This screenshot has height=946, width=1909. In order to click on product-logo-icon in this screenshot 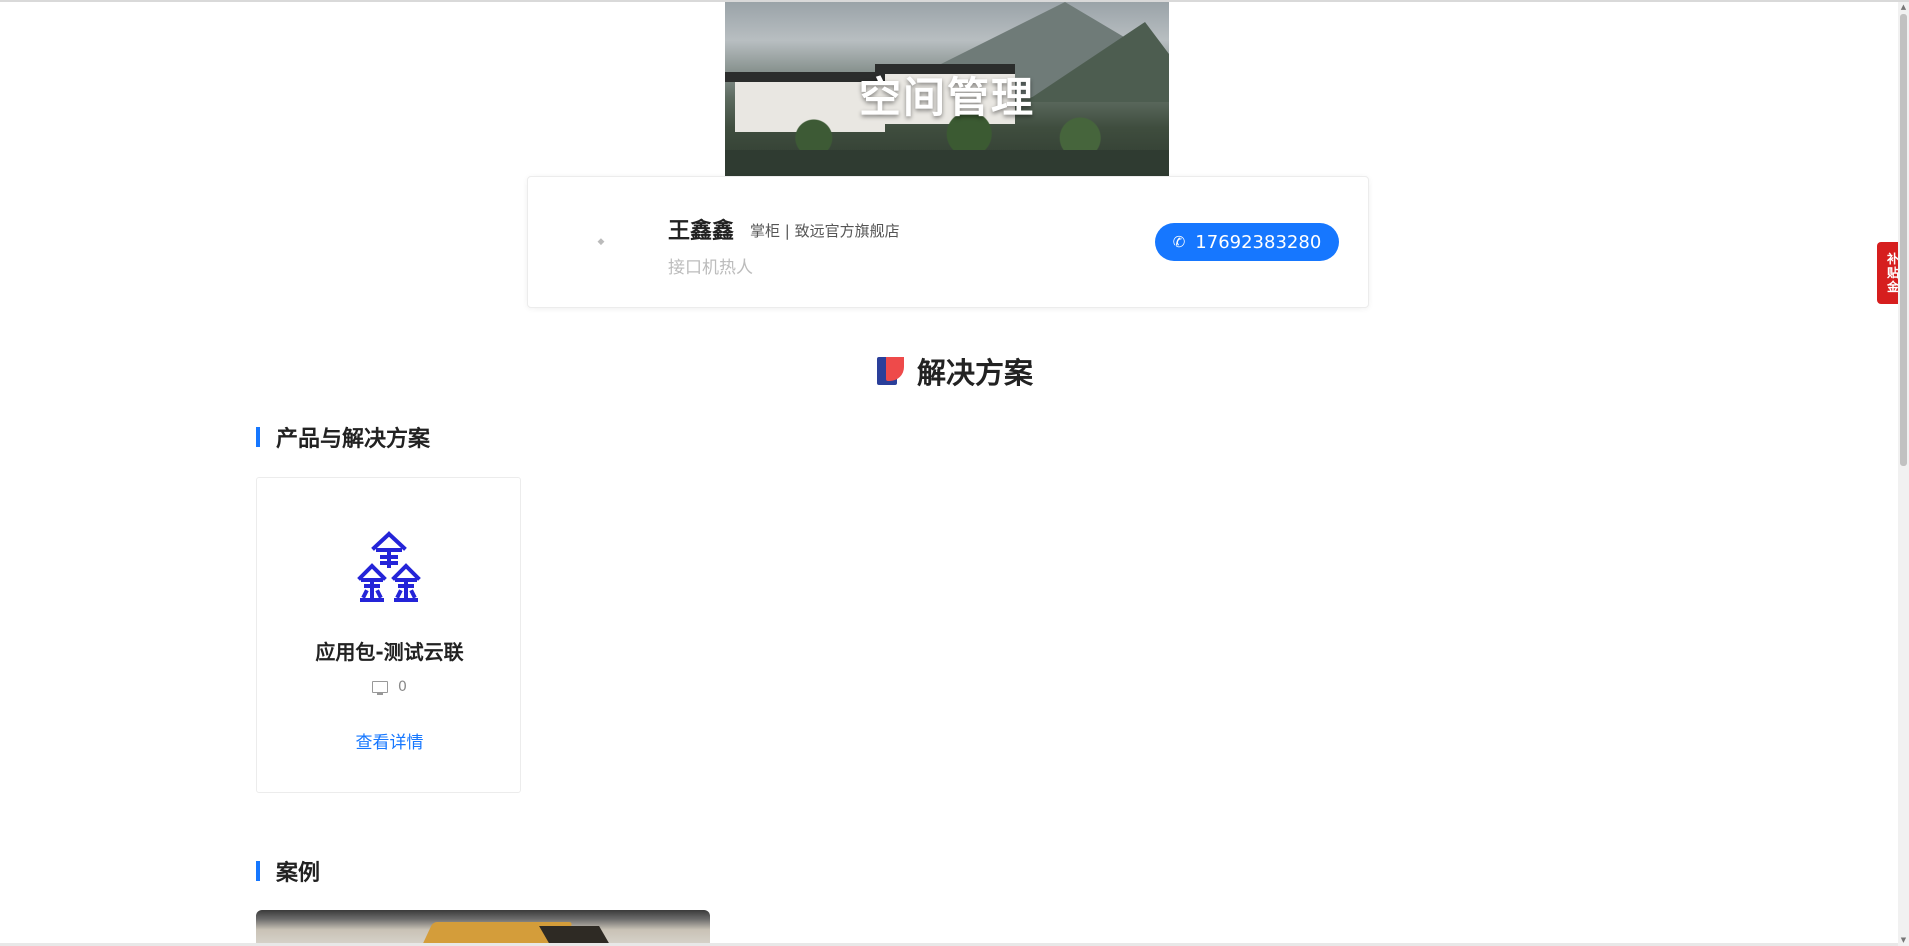, I will do `click(389, 566)`.